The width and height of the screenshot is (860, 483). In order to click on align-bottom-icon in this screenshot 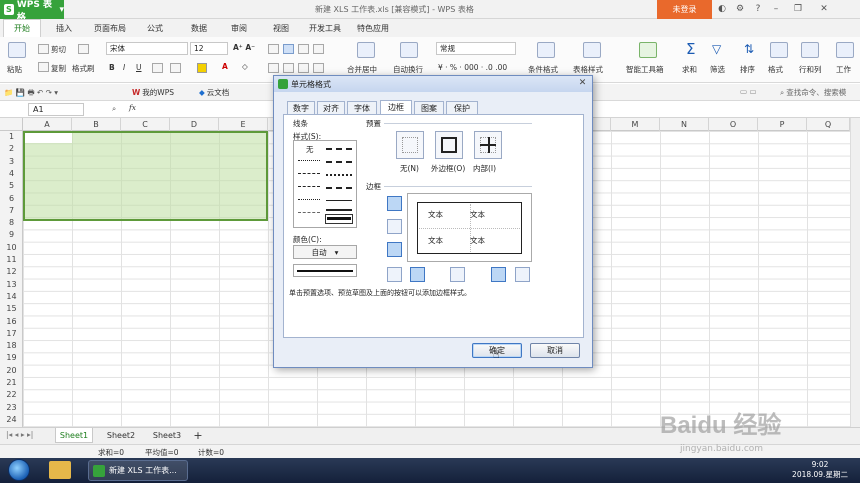, I will do `click(303, 49)`.